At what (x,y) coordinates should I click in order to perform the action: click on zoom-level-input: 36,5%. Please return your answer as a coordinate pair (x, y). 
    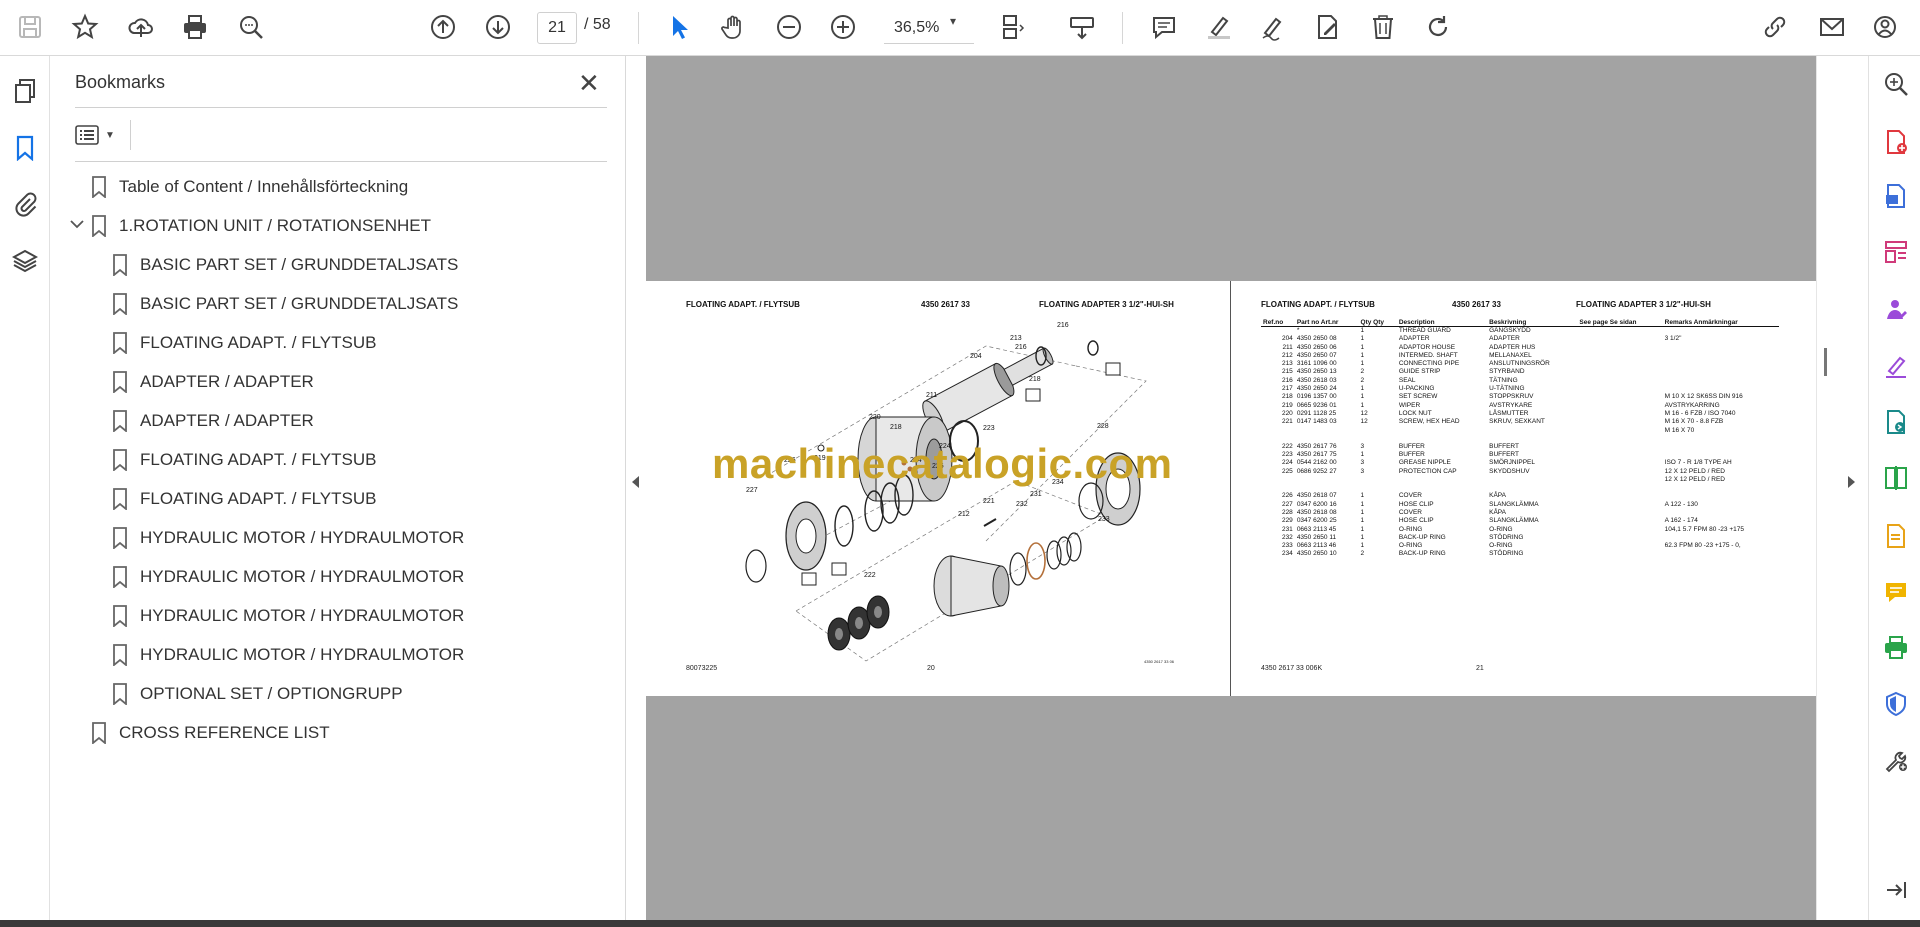
    Looking at the image, I should click on (929, 28).